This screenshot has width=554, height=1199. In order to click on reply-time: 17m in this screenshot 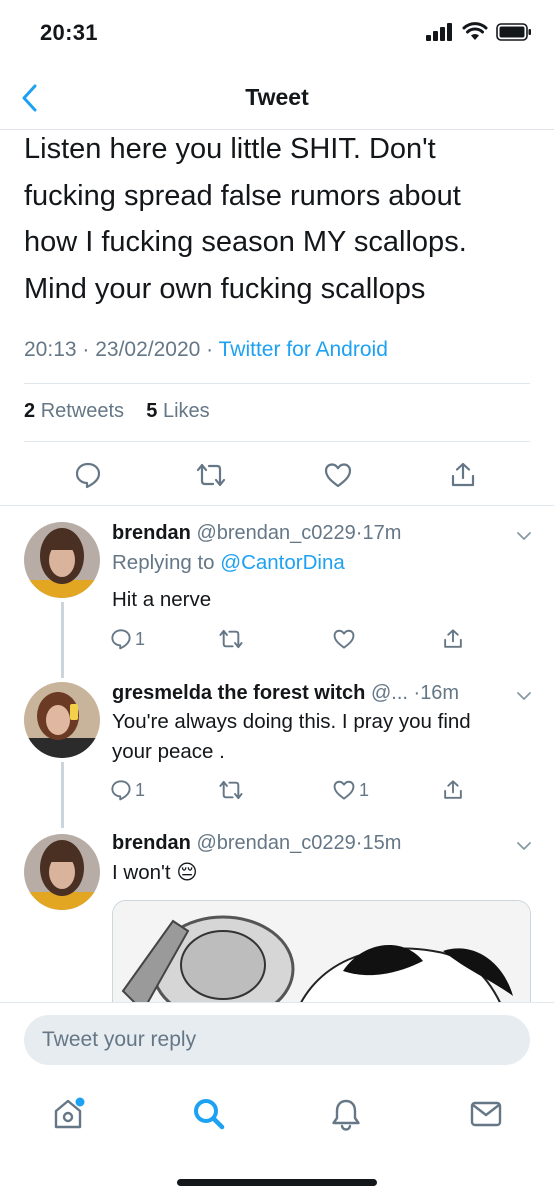, I will do `click(382, 533)`.